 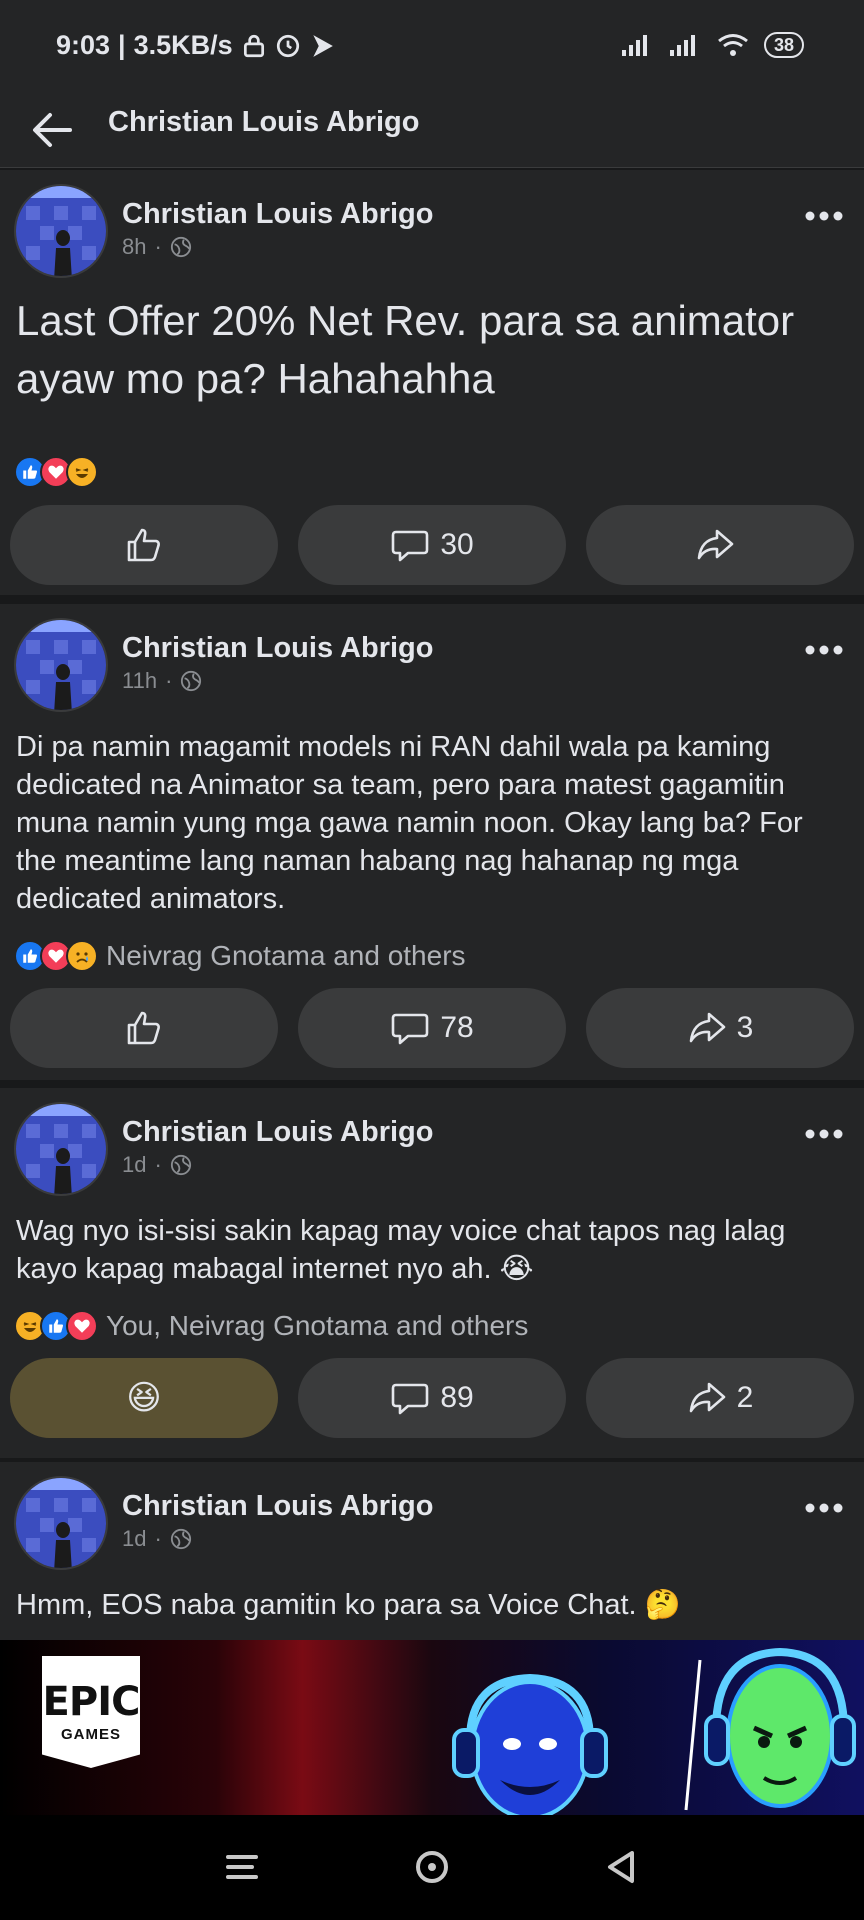 What do you see at coordinates (264, 122) in the screenshot?
I see `page-title: Christian Louis Abrigo` at bounding box center [264, 122].